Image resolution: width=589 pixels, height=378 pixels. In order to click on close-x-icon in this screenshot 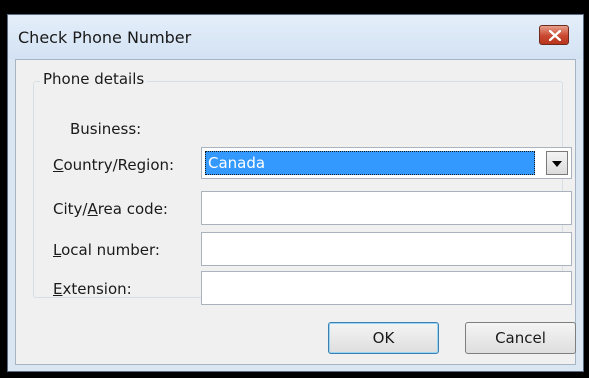, I will do `click(555, 35)`.